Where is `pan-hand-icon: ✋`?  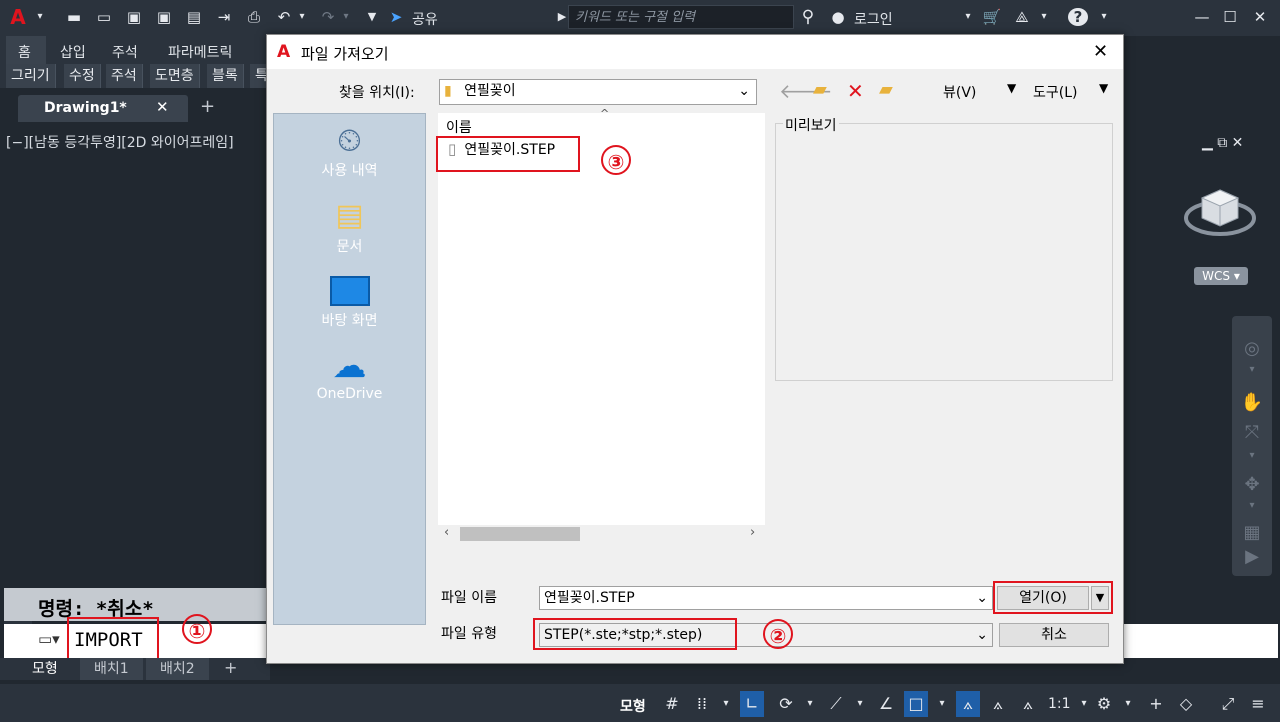
pan-hand-icon: ✋ is located at coordinates (1252, 403).